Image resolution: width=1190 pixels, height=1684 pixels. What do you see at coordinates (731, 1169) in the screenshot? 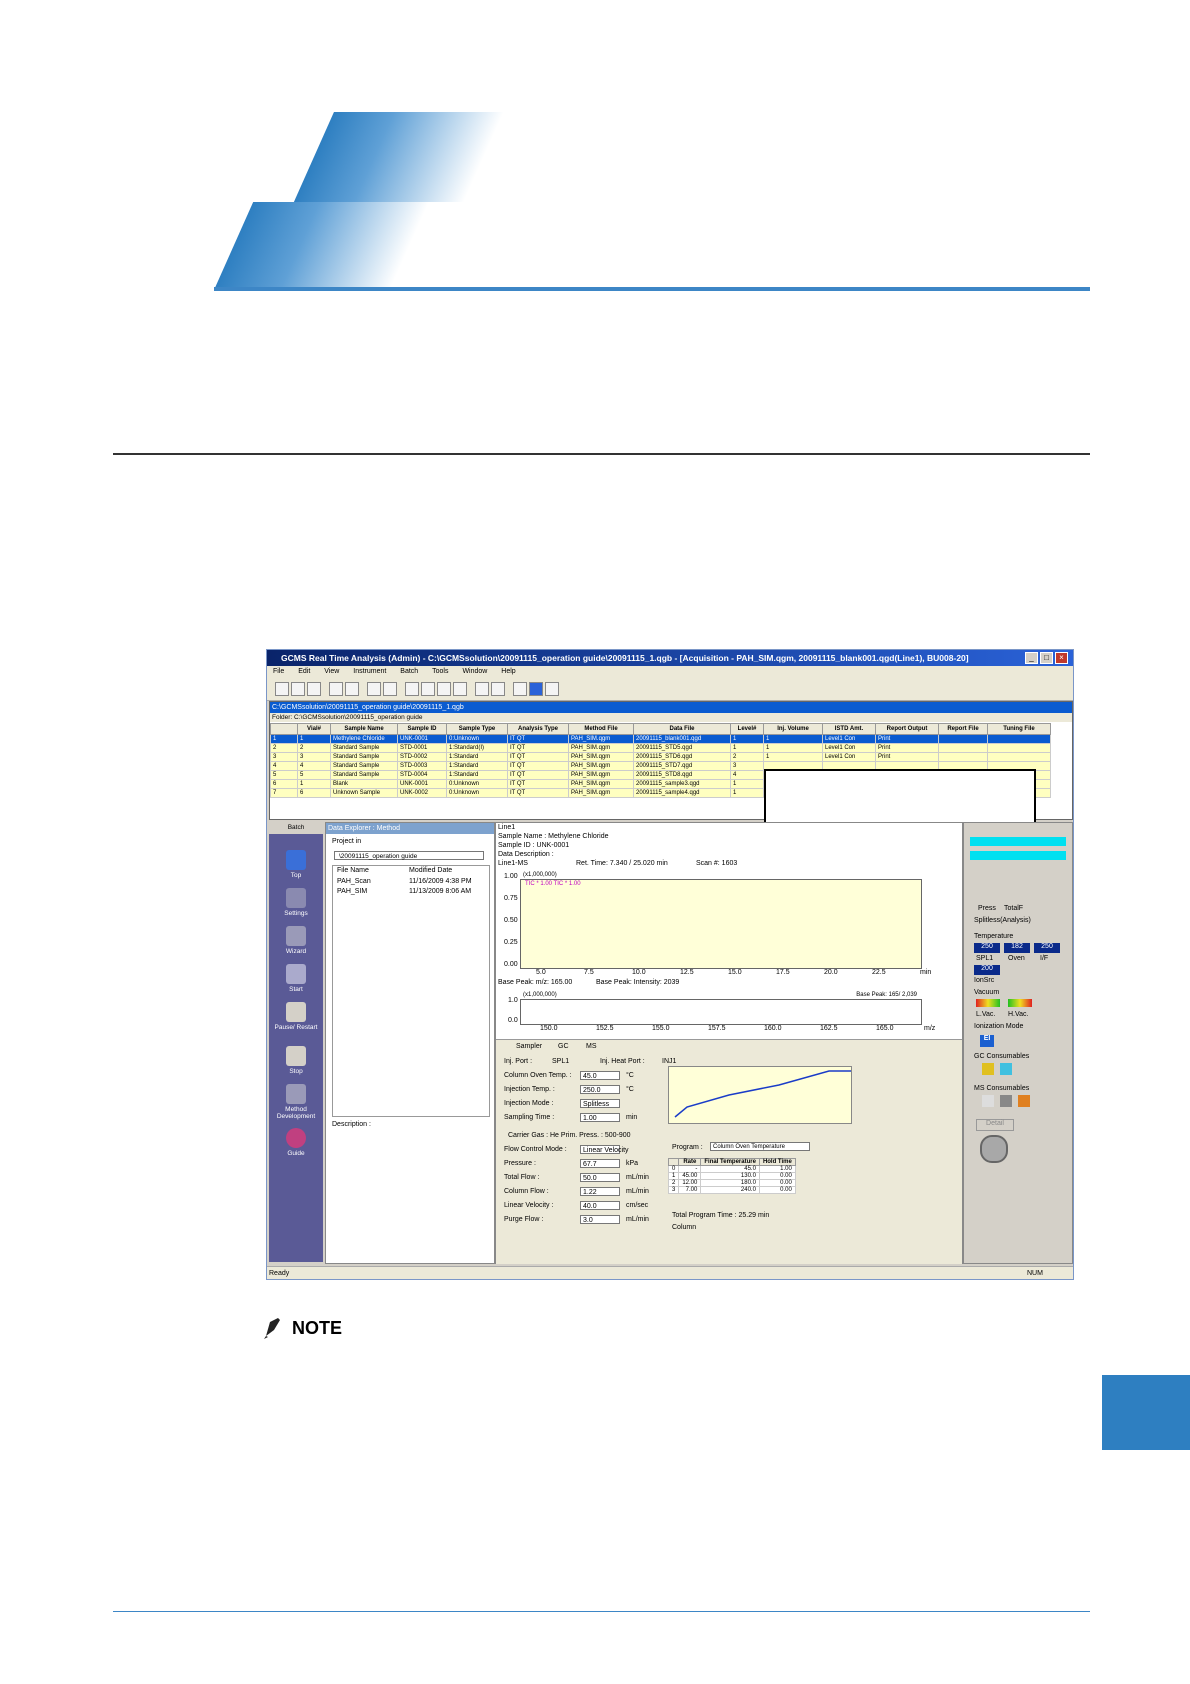
I see `table-row: 0-45.0 1.00` at bounding box center [731, 1169].